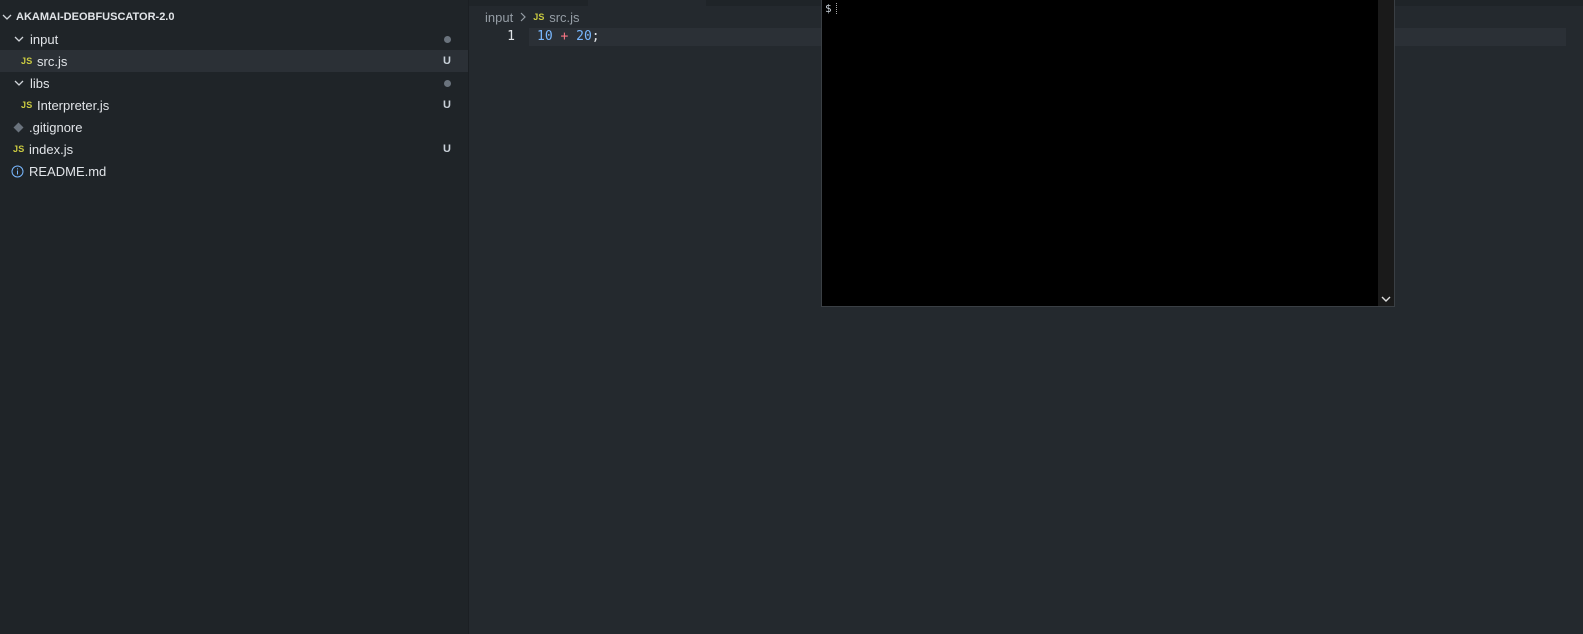  Describe the element at coordinates (234, 127) in the screenshot. I see `tree-file-gitignore: .gitignore` at that location.